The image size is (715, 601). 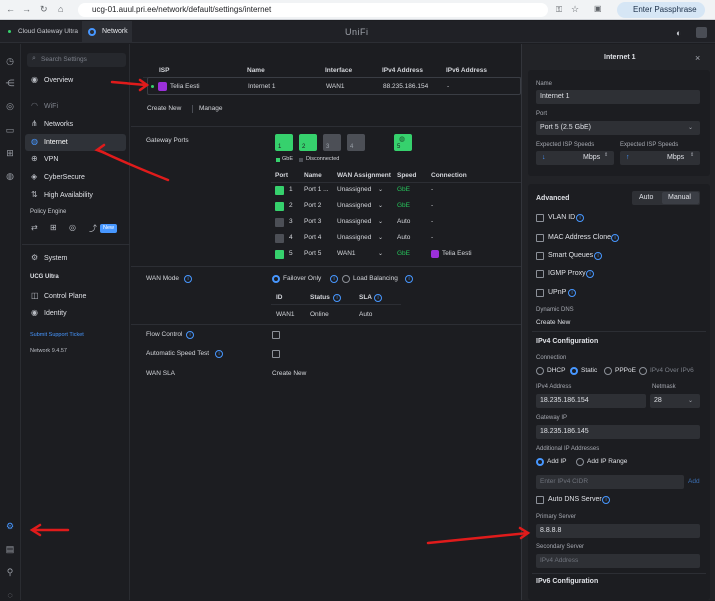 I want to click on arrowhead-internet, so click(x=100, y=149).